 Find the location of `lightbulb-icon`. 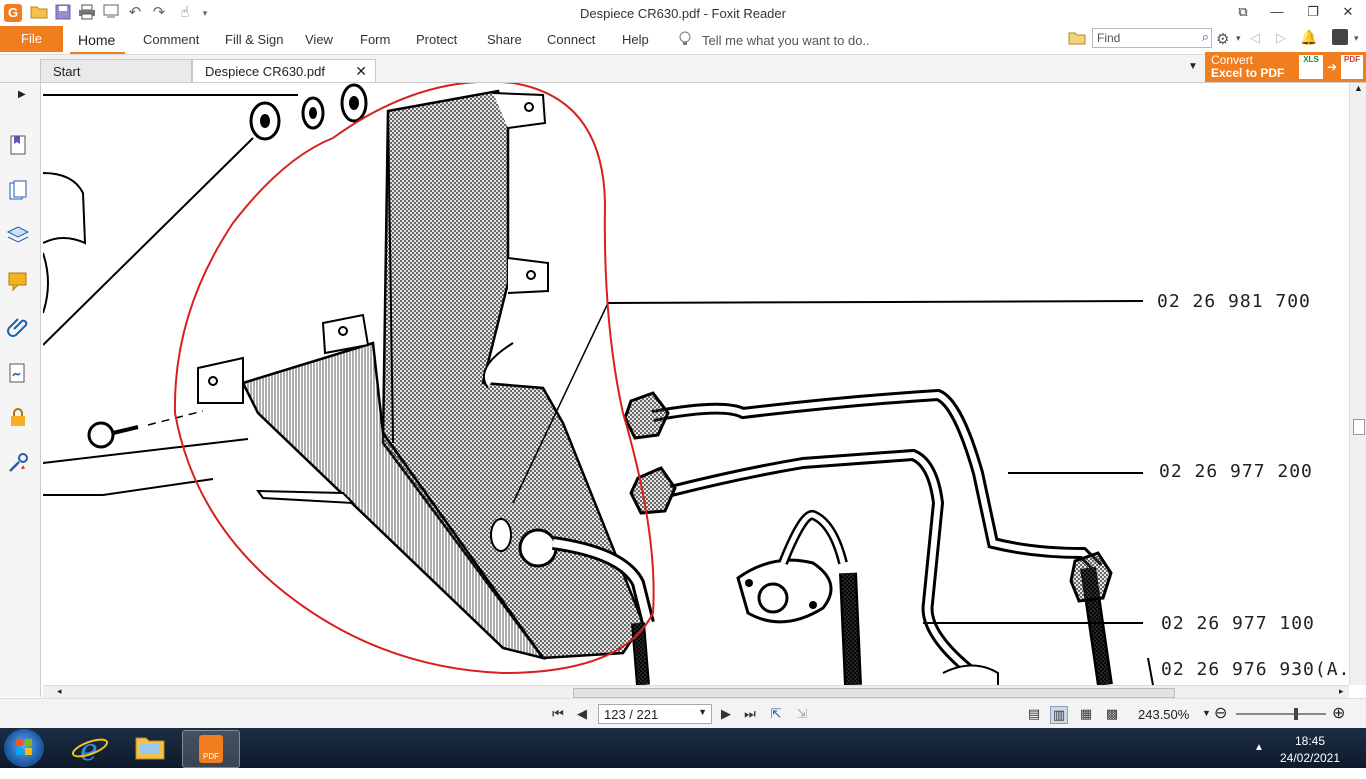

lightbulb-icon is located at coordinates (685, 39).